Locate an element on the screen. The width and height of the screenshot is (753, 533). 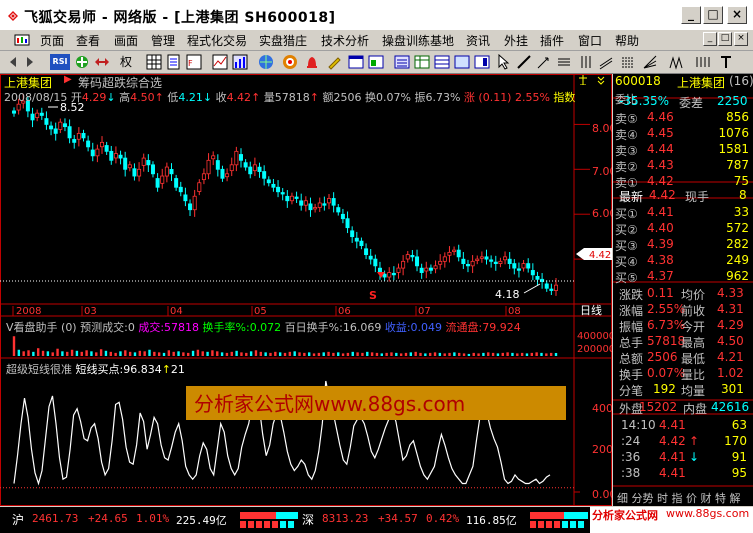
quote-tabs: 细 分势 时 指 价 财 特 解 is located at coordinates (678, 498).